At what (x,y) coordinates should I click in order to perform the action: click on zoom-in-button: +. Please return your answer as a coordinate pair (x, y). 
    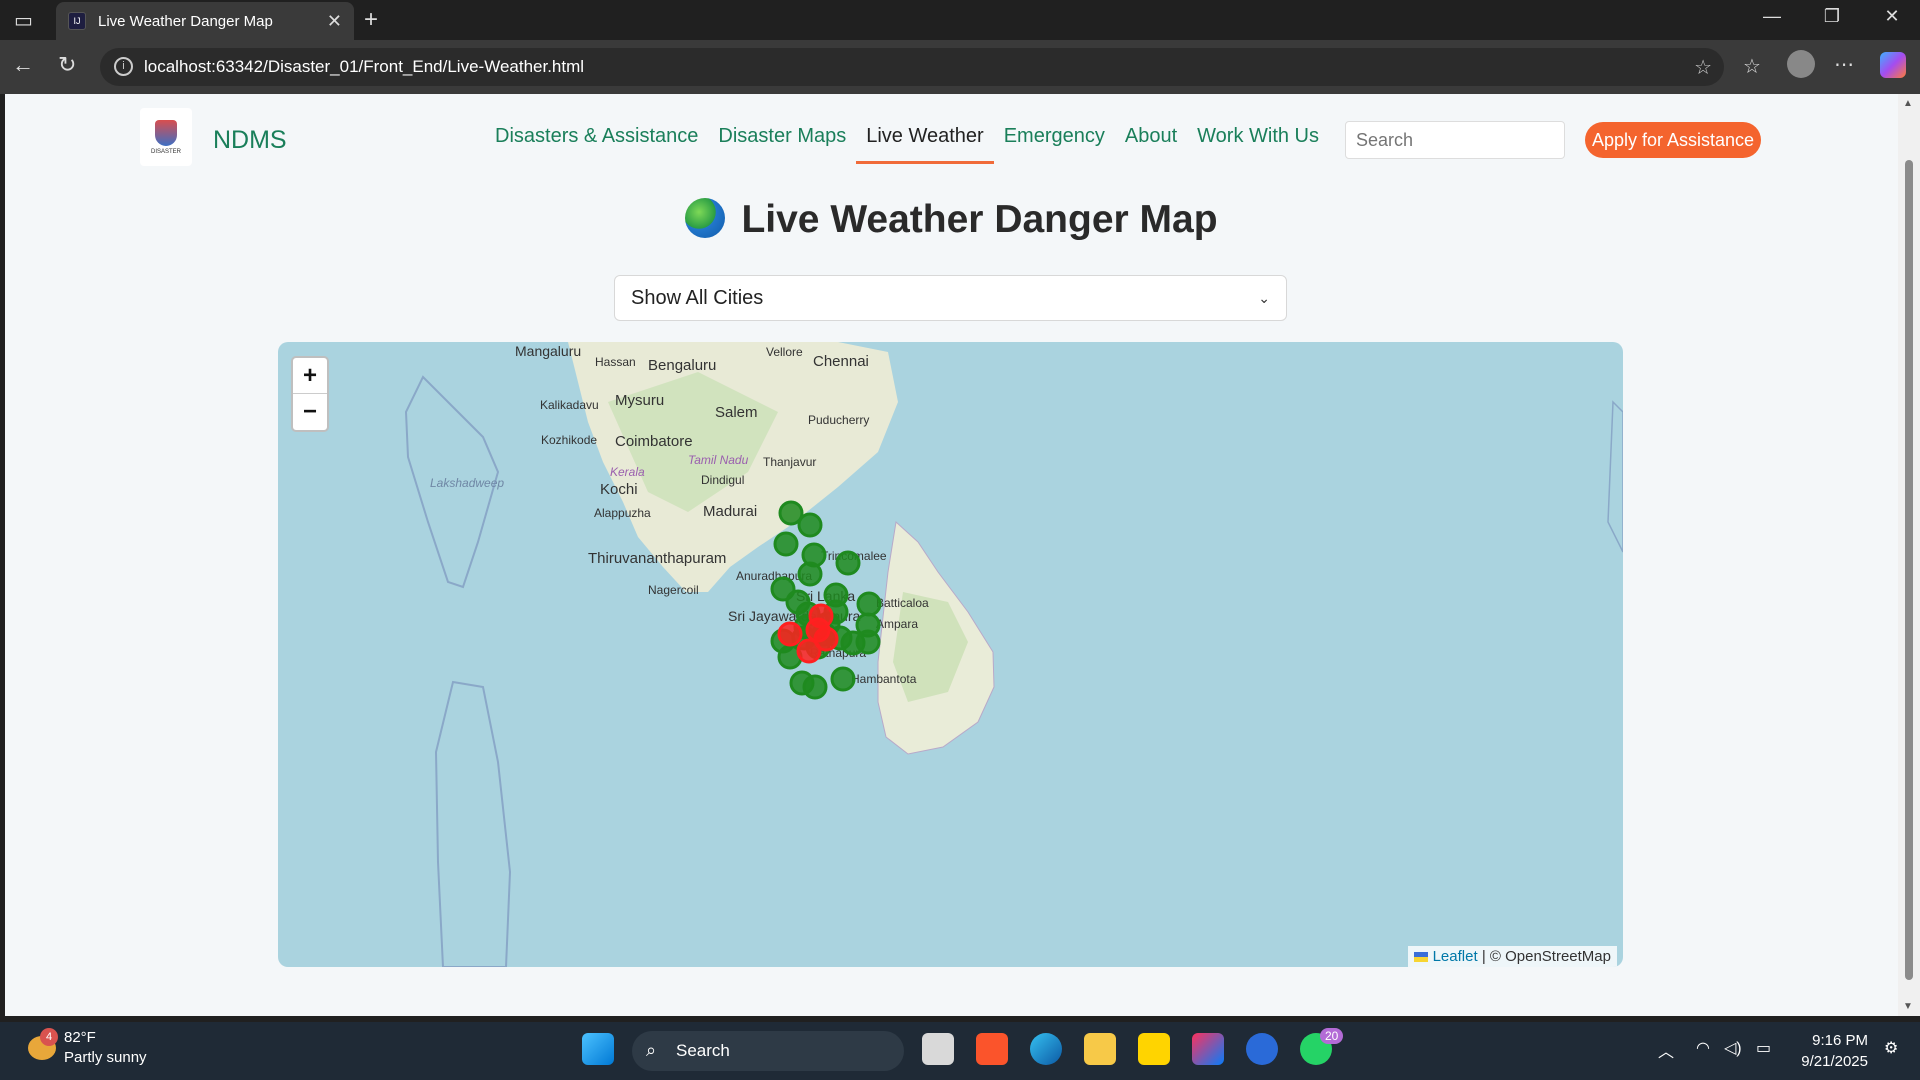
    Looking at the image, I should click on (310, 376).